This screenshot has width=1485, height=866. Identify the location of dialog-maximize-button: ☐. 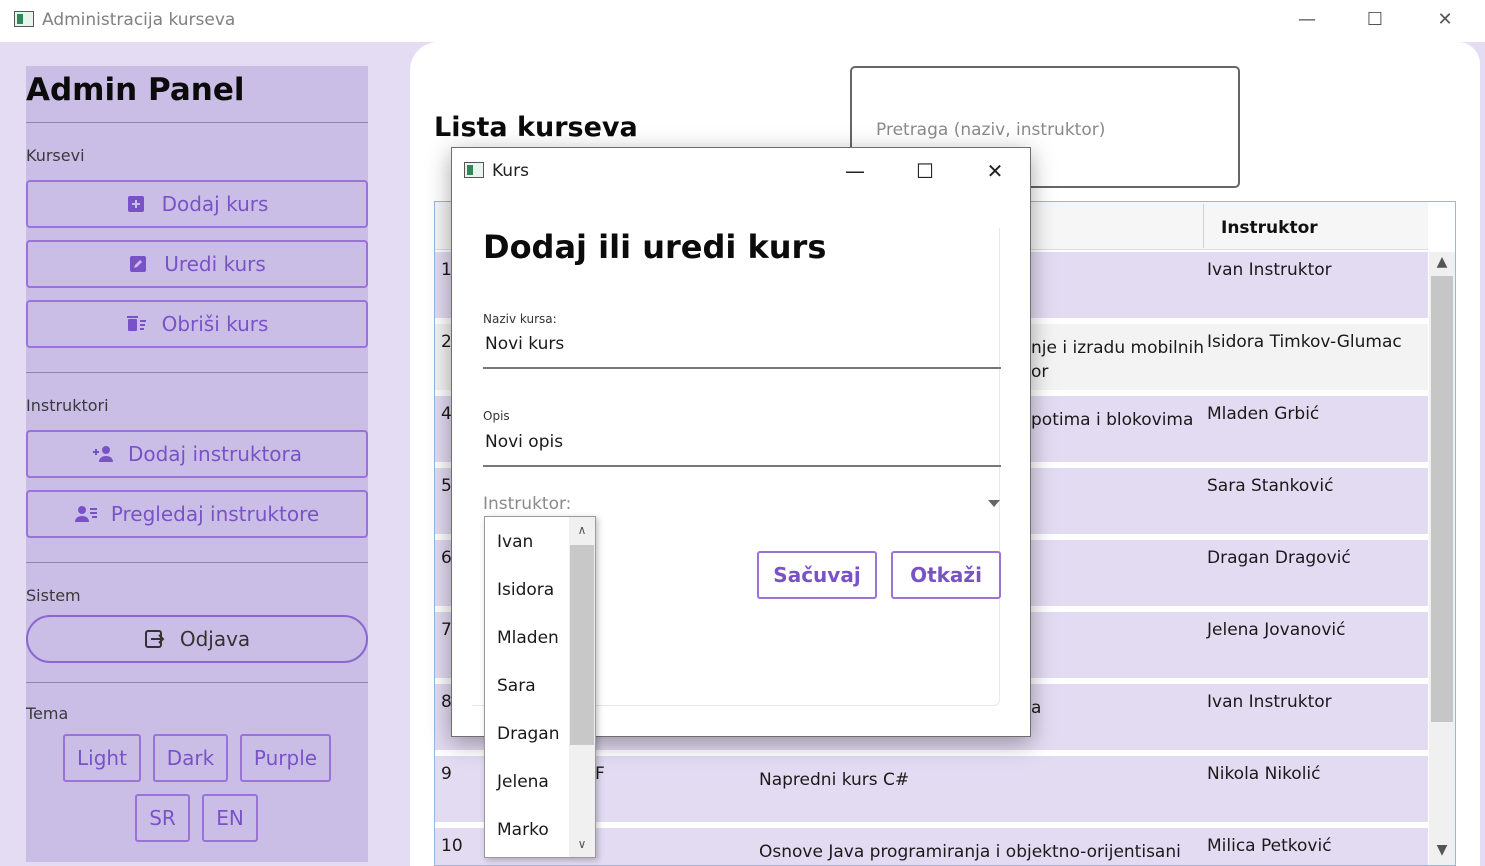
(925, 171).